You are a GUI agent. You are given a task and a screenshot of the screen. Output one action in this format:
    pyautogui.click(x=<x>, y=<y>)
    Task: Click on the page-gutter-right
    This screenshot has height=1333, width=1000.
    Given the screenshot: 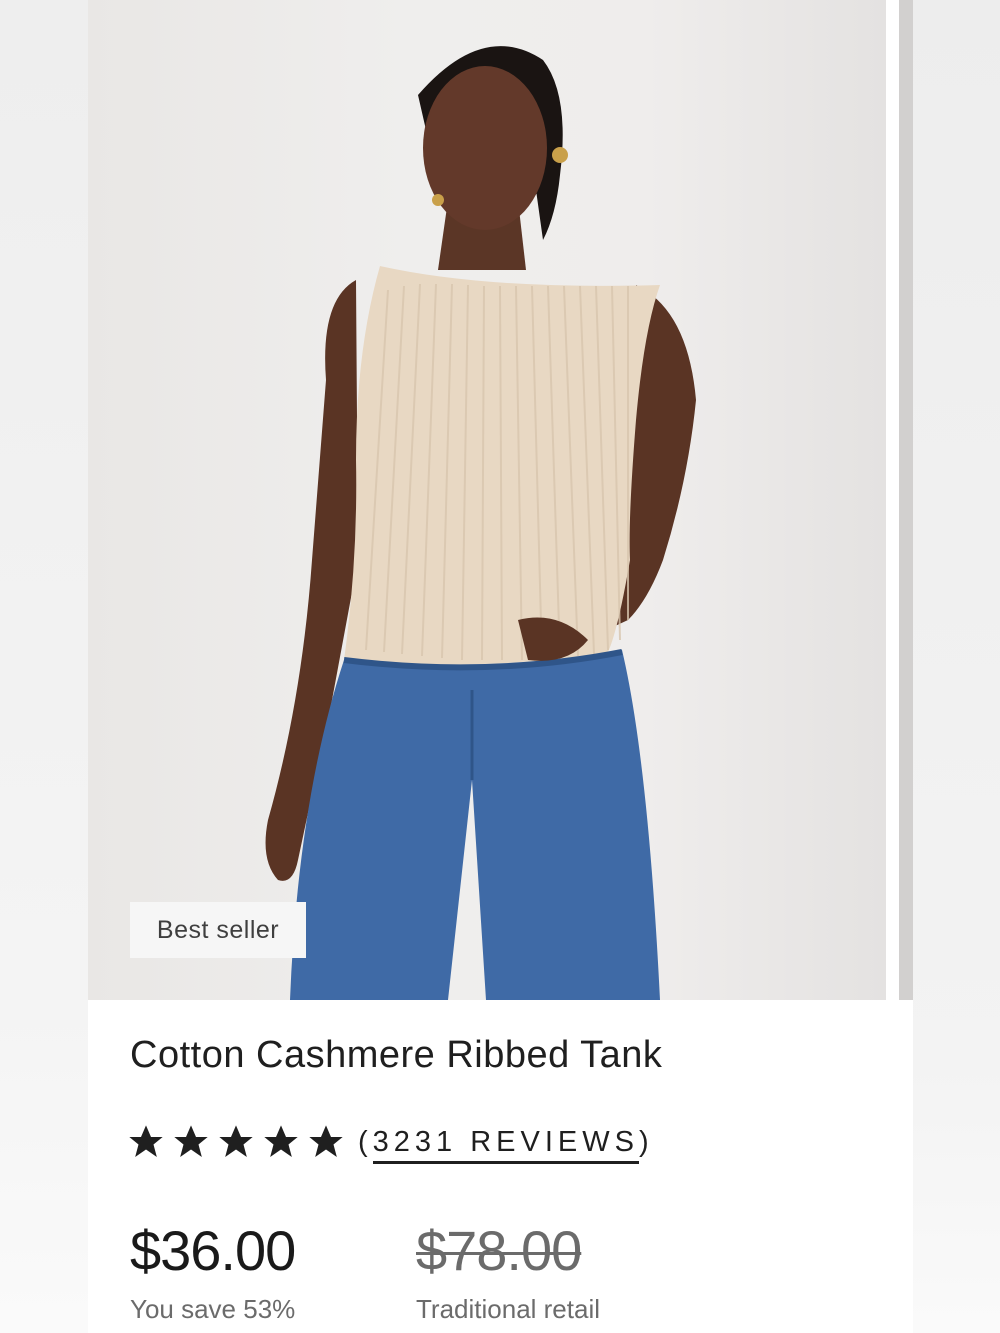 What is the action you would take?
    pyautogui.click(x=956, y=666)
    